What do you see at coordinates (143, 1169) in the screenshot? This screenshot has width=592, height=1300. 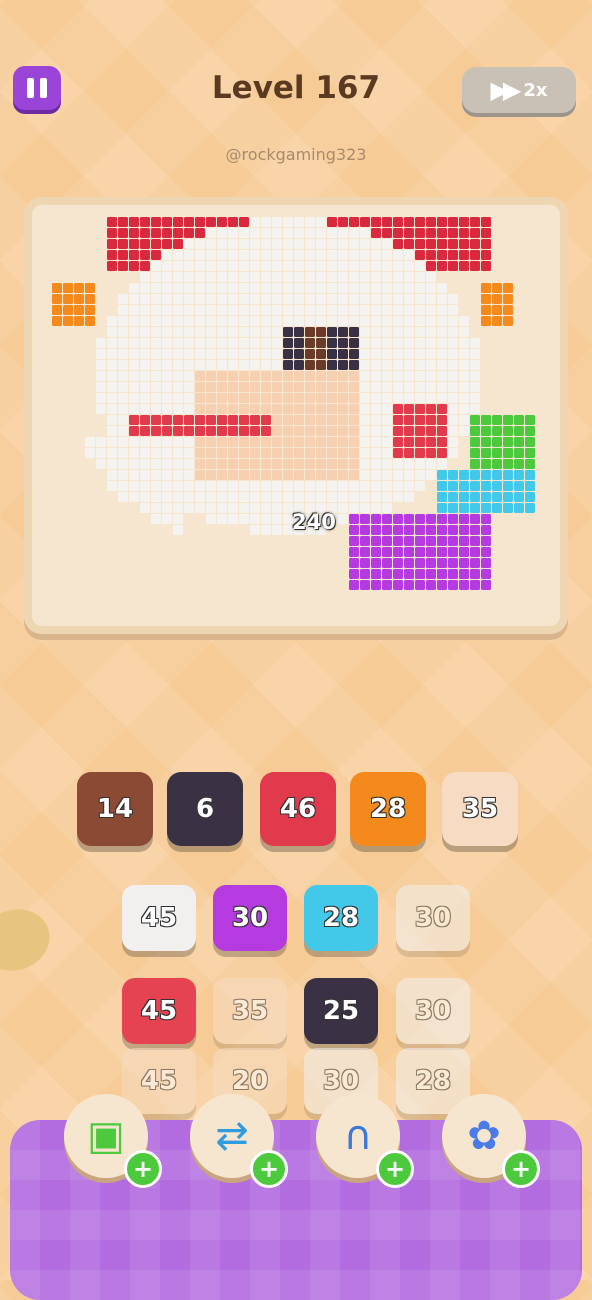 I see `plus-icon: +` at bounding box center [143, 1169].